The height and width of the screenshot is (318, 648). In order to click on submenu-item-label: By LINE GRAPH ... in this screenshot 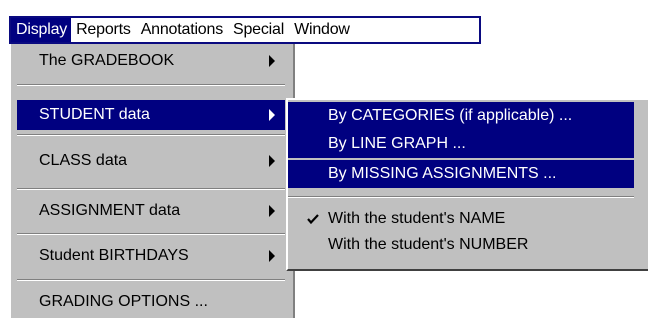, I will do `click(397, 143)`.